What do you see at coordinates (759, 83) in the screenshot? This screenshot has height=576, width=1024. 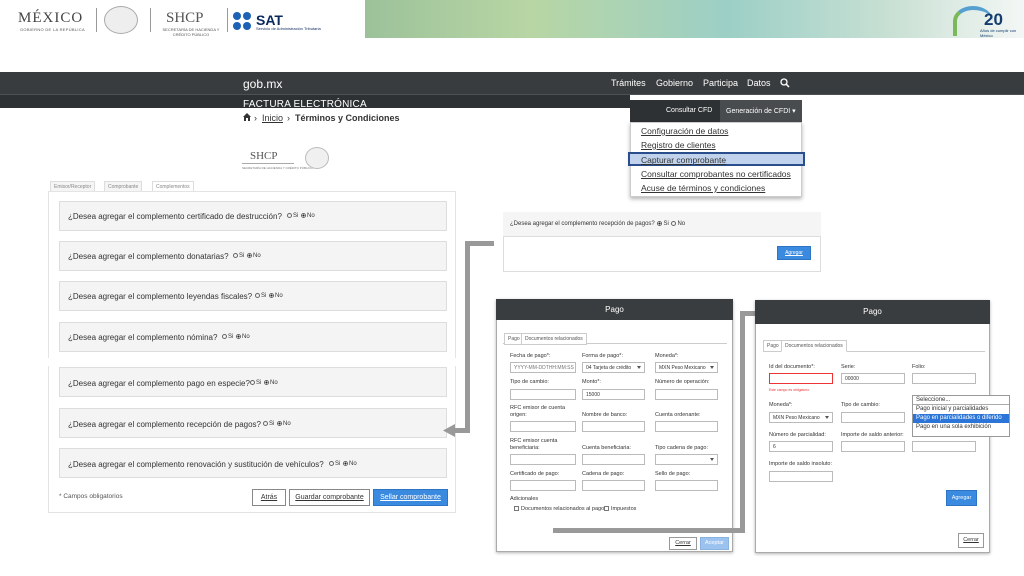 I see `nav-item-datos: Datos` at bounding box center [759, 83].